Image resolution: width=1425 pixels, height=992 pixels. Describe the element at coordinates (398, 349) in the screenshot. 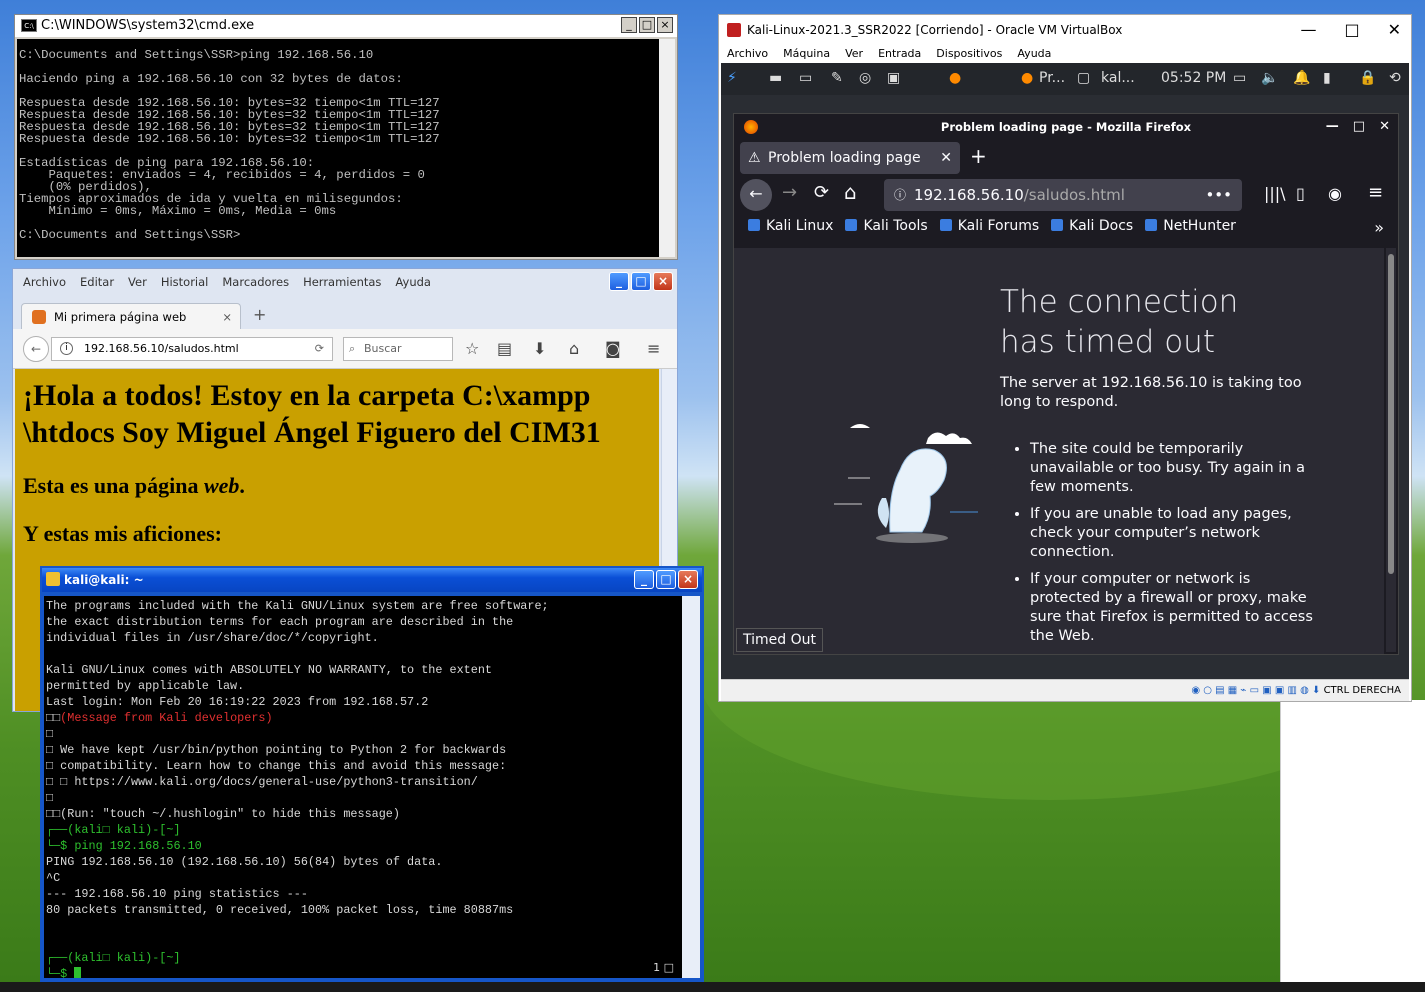

I see `search-input: ⌕ Buscar` at that location.